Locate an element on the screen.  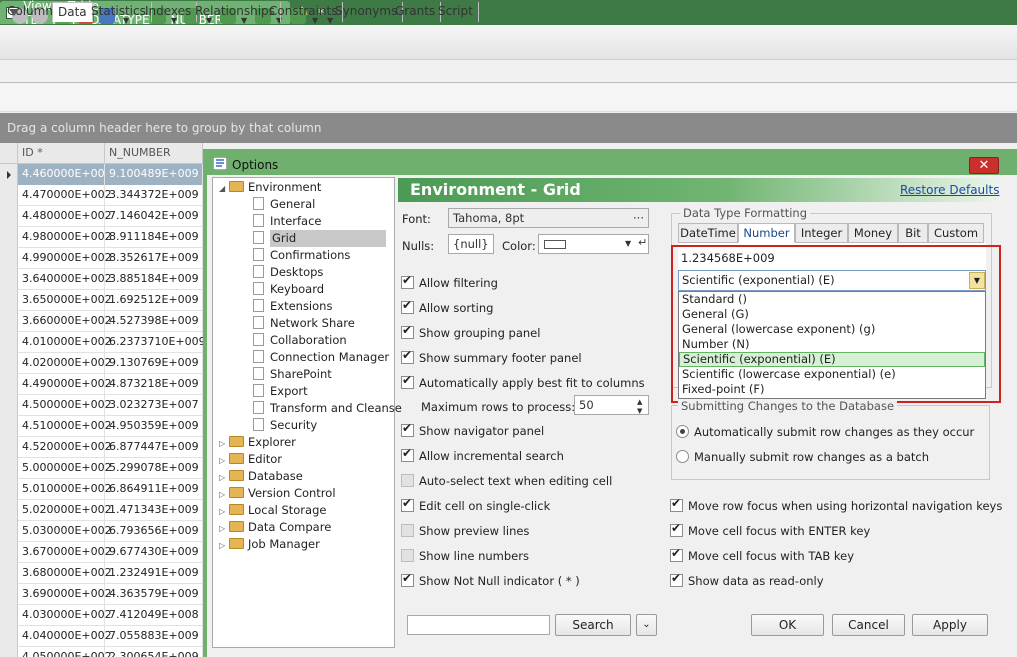
tree-node-collaboration: Collaboration is located at coordinates (300, 340).